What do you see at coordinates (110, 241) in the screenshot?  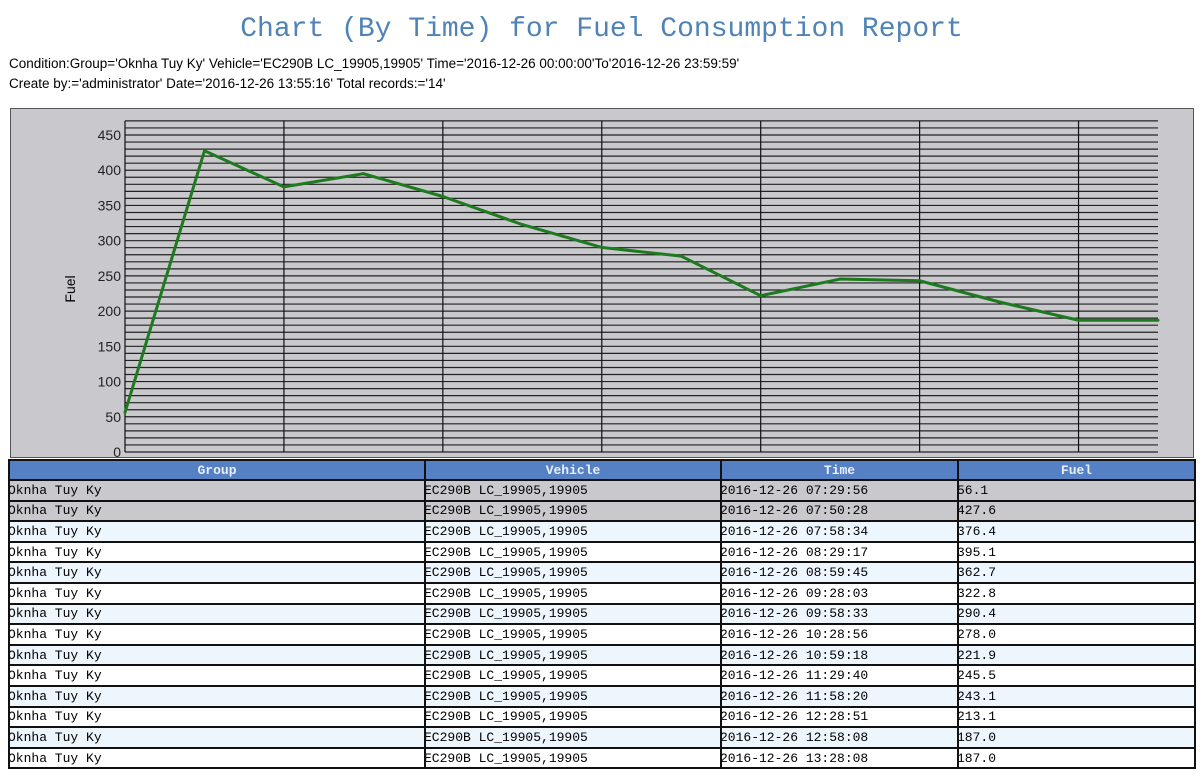 I see `y-tick-label: 300` at bounding box center [110, 241].